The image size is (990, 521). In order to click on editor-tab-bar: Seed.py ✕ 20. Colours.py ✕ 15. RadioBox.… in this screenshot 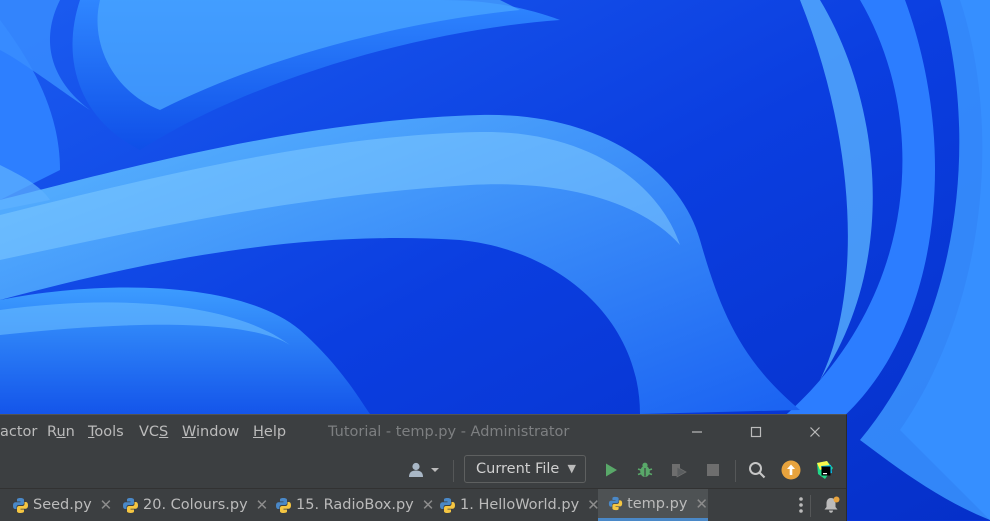, I will do `click(423, 505)`.